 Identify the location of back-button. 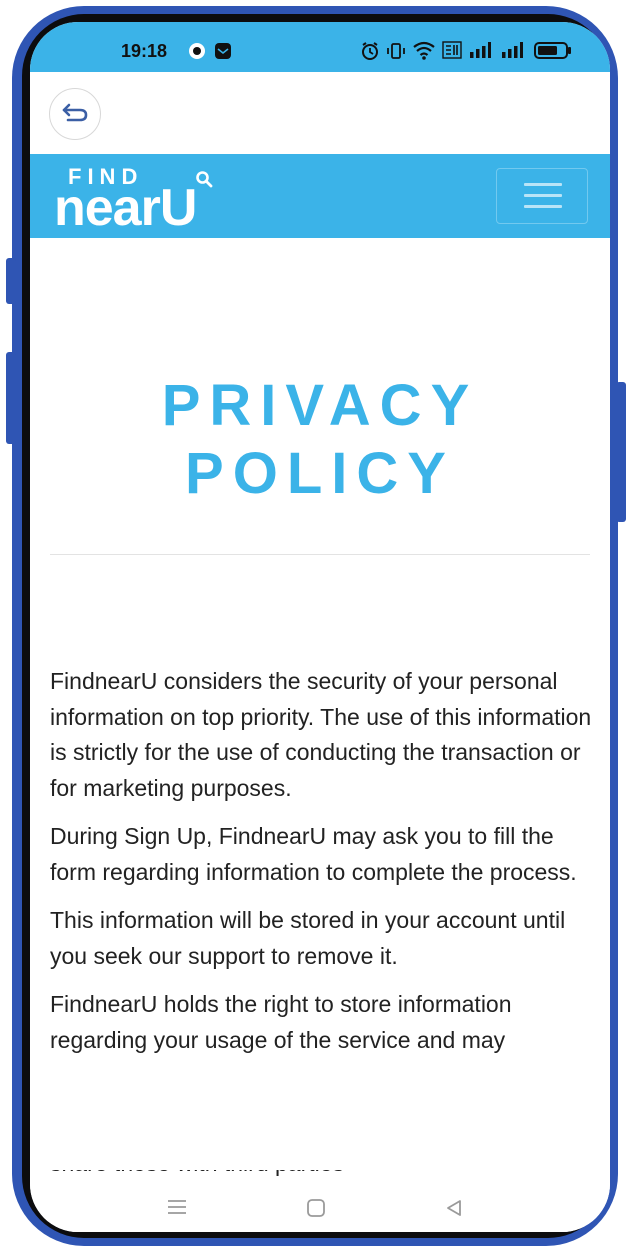
(75, 114).